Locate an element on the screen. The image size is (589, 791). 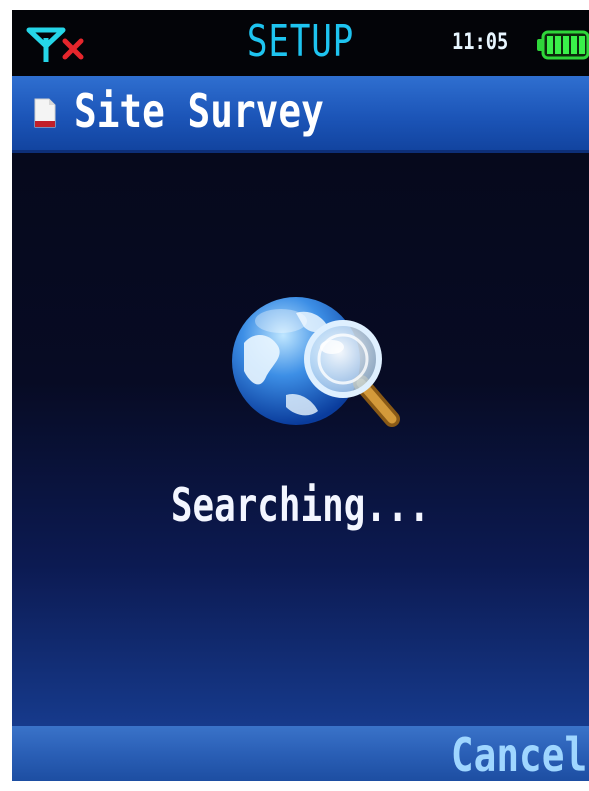
battery-full-icon is located at coordinates (563, 45).